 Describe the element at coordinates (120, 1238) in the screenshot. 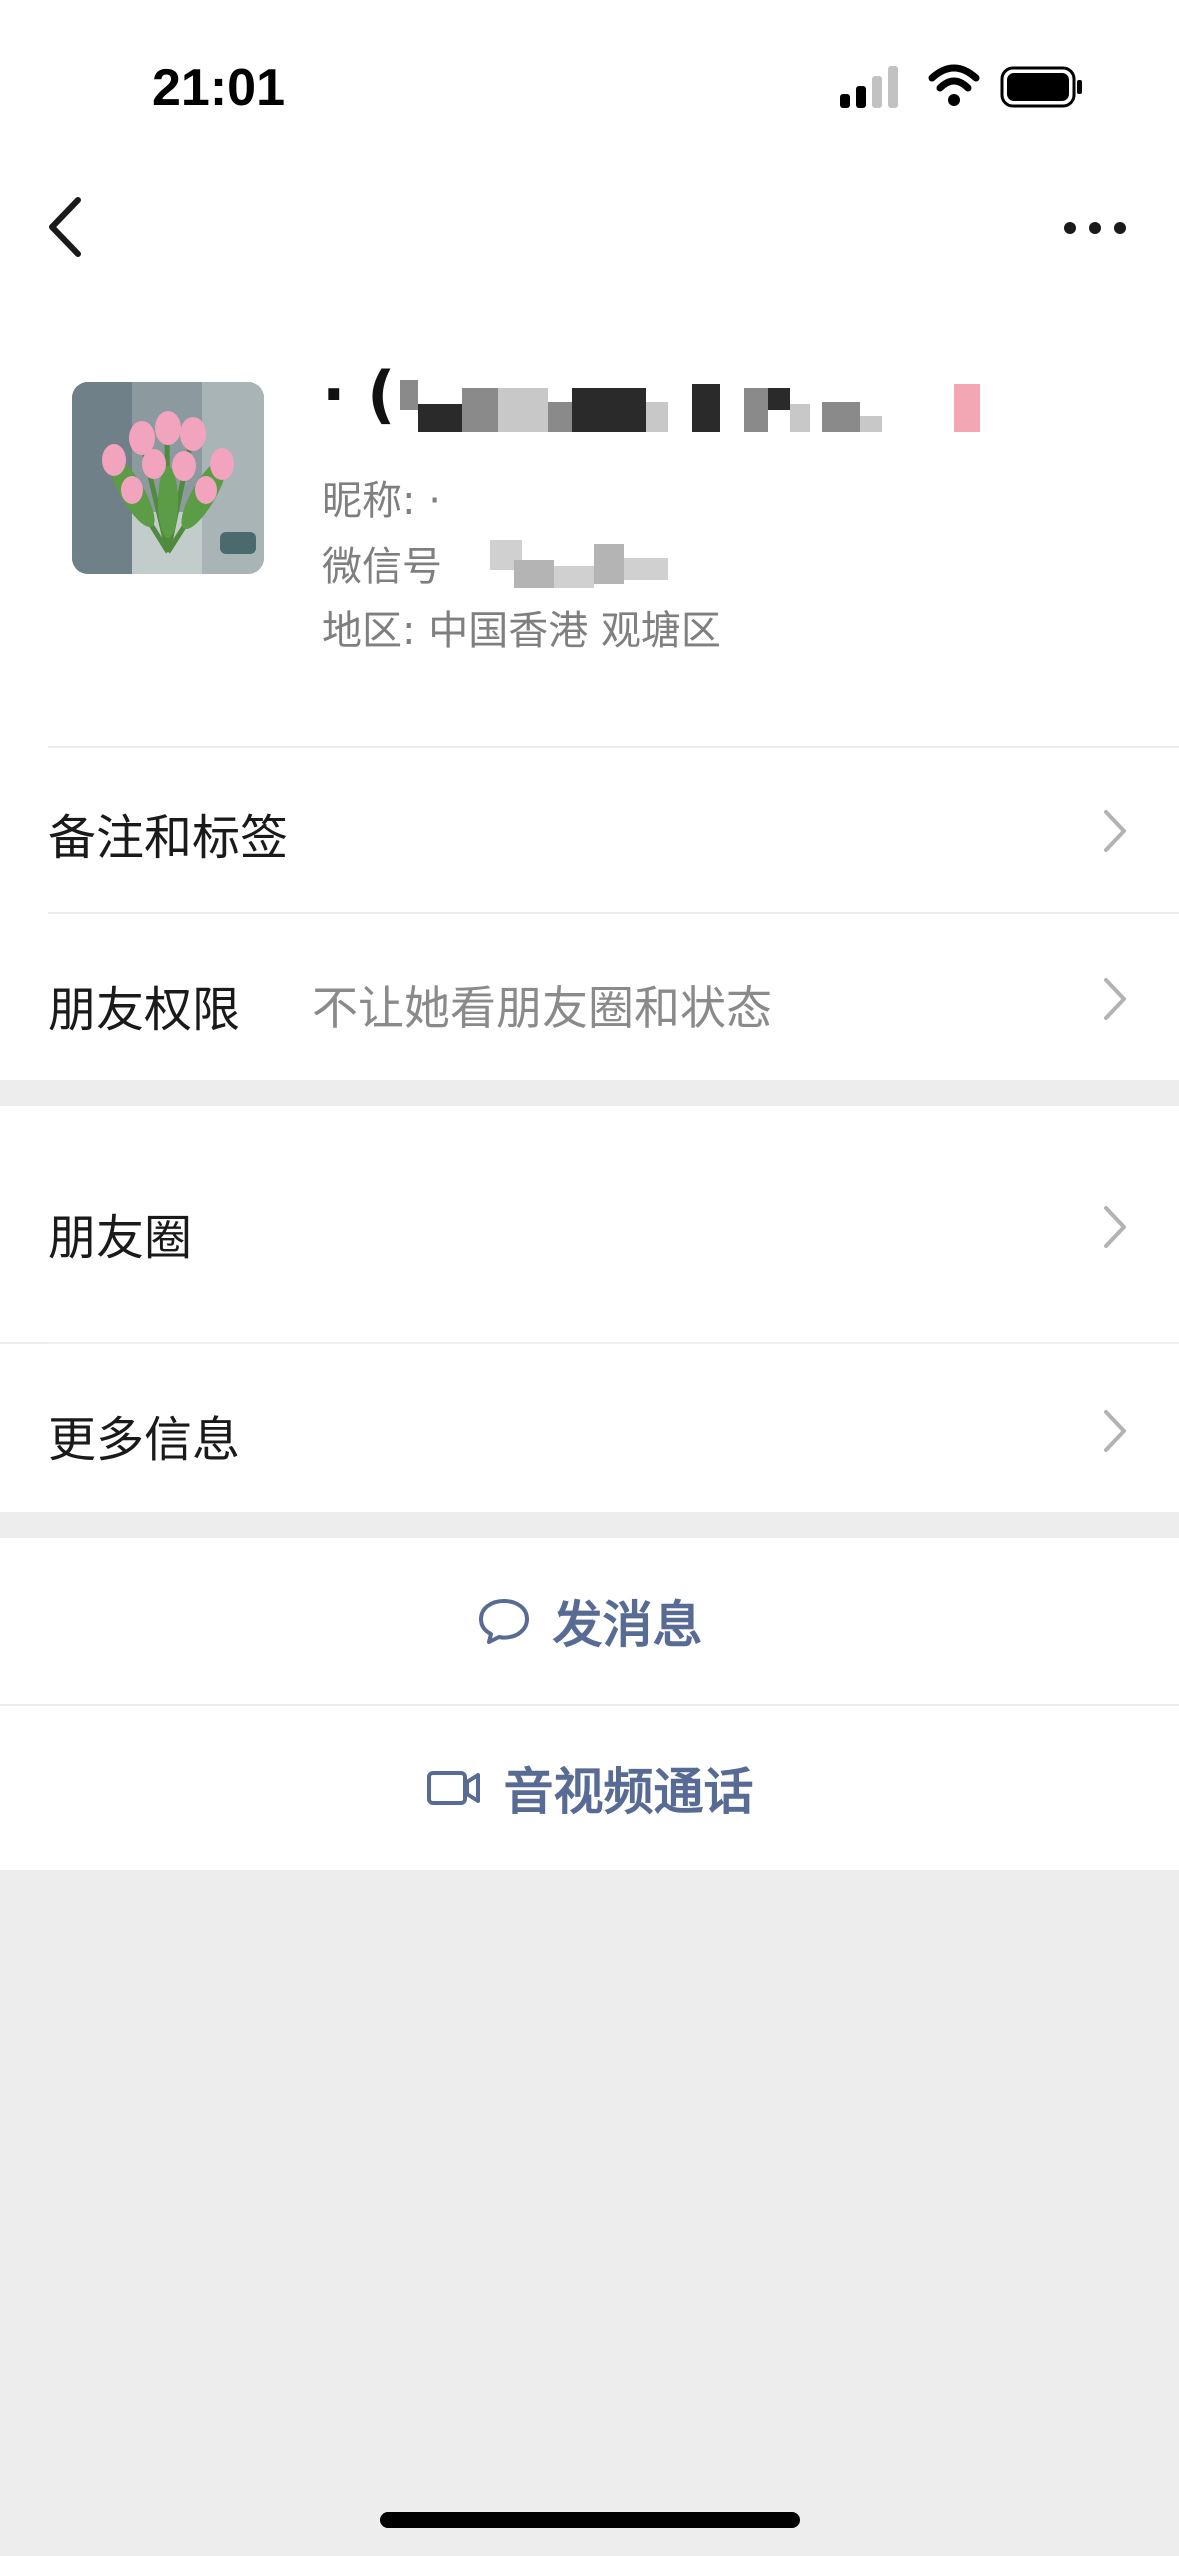

I see `moments-label: 朋友圈` at that location.